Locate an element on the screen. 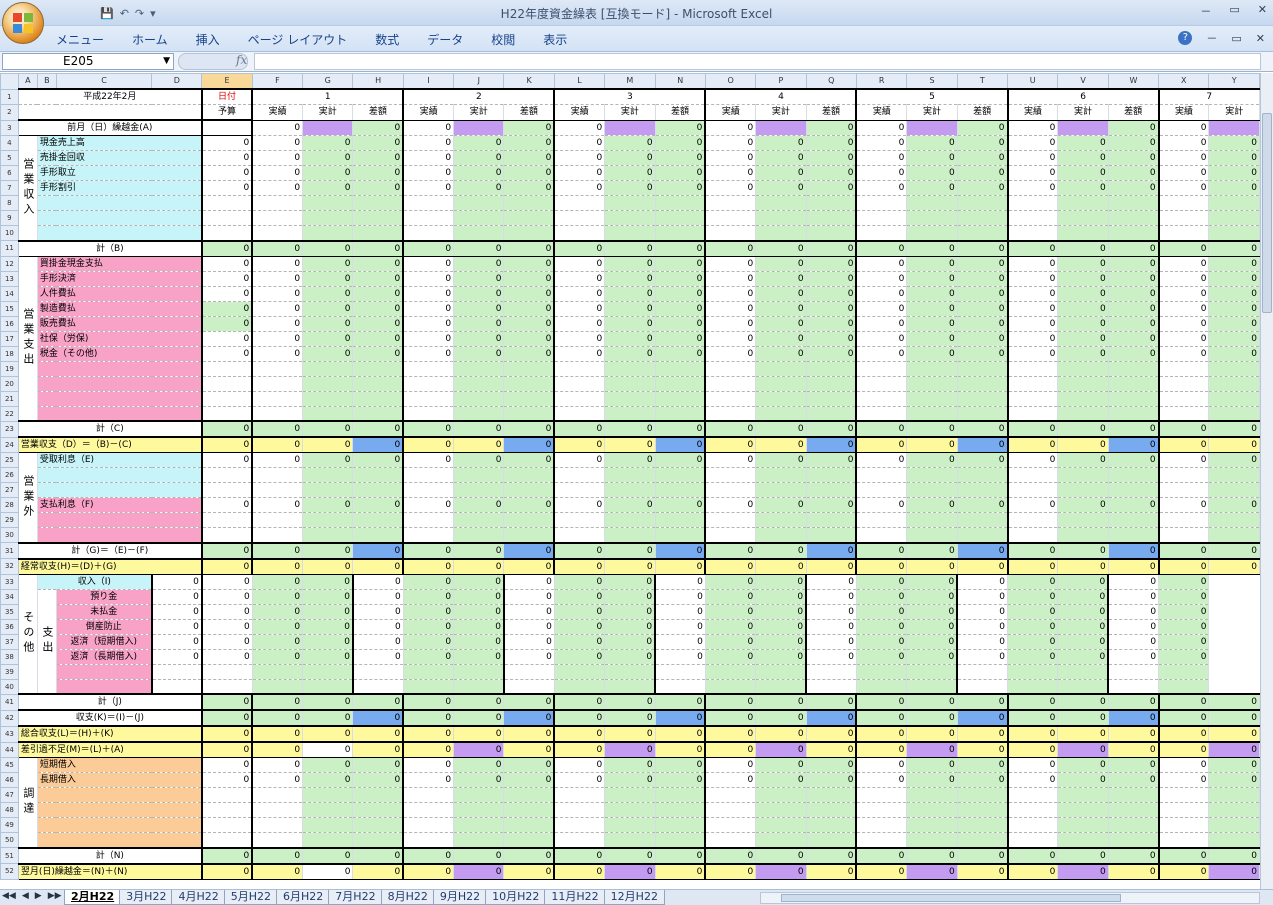  day-header: 6 is located at coordinates (1083, 96).